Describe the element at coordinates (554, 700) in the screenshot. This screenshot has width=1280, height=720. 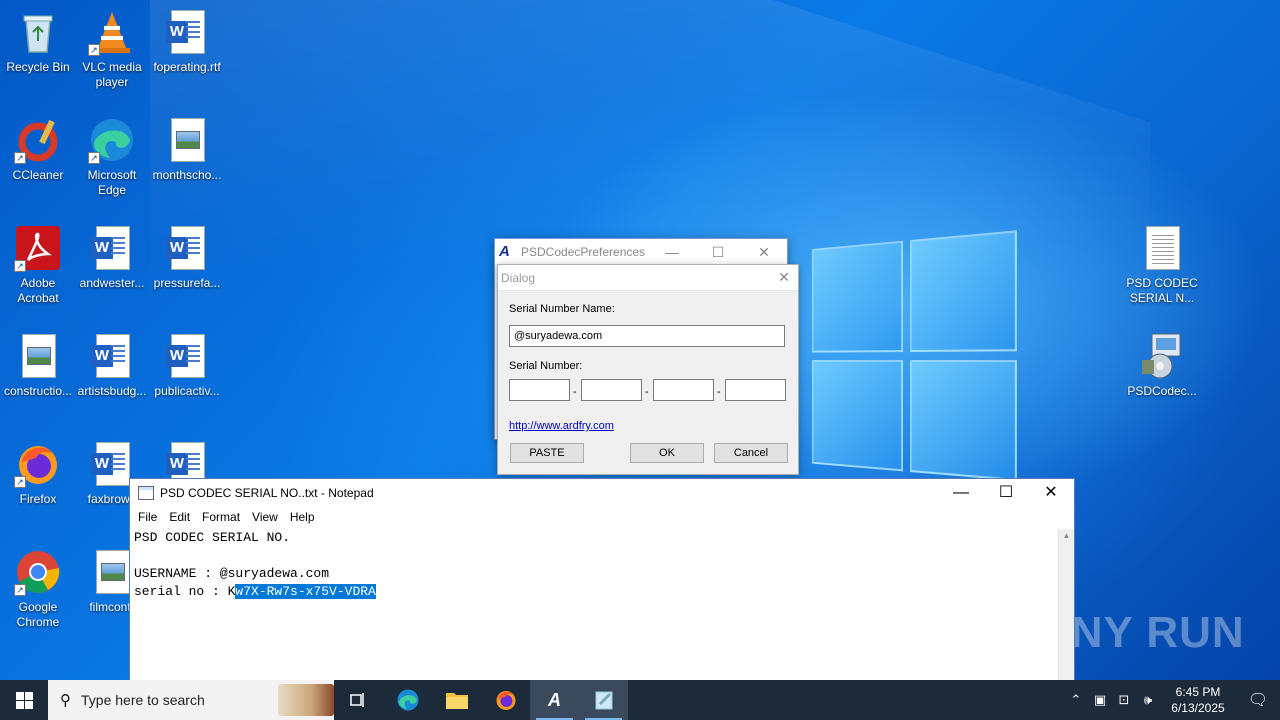
I see `taskbar-psdcodec: A` at that location.